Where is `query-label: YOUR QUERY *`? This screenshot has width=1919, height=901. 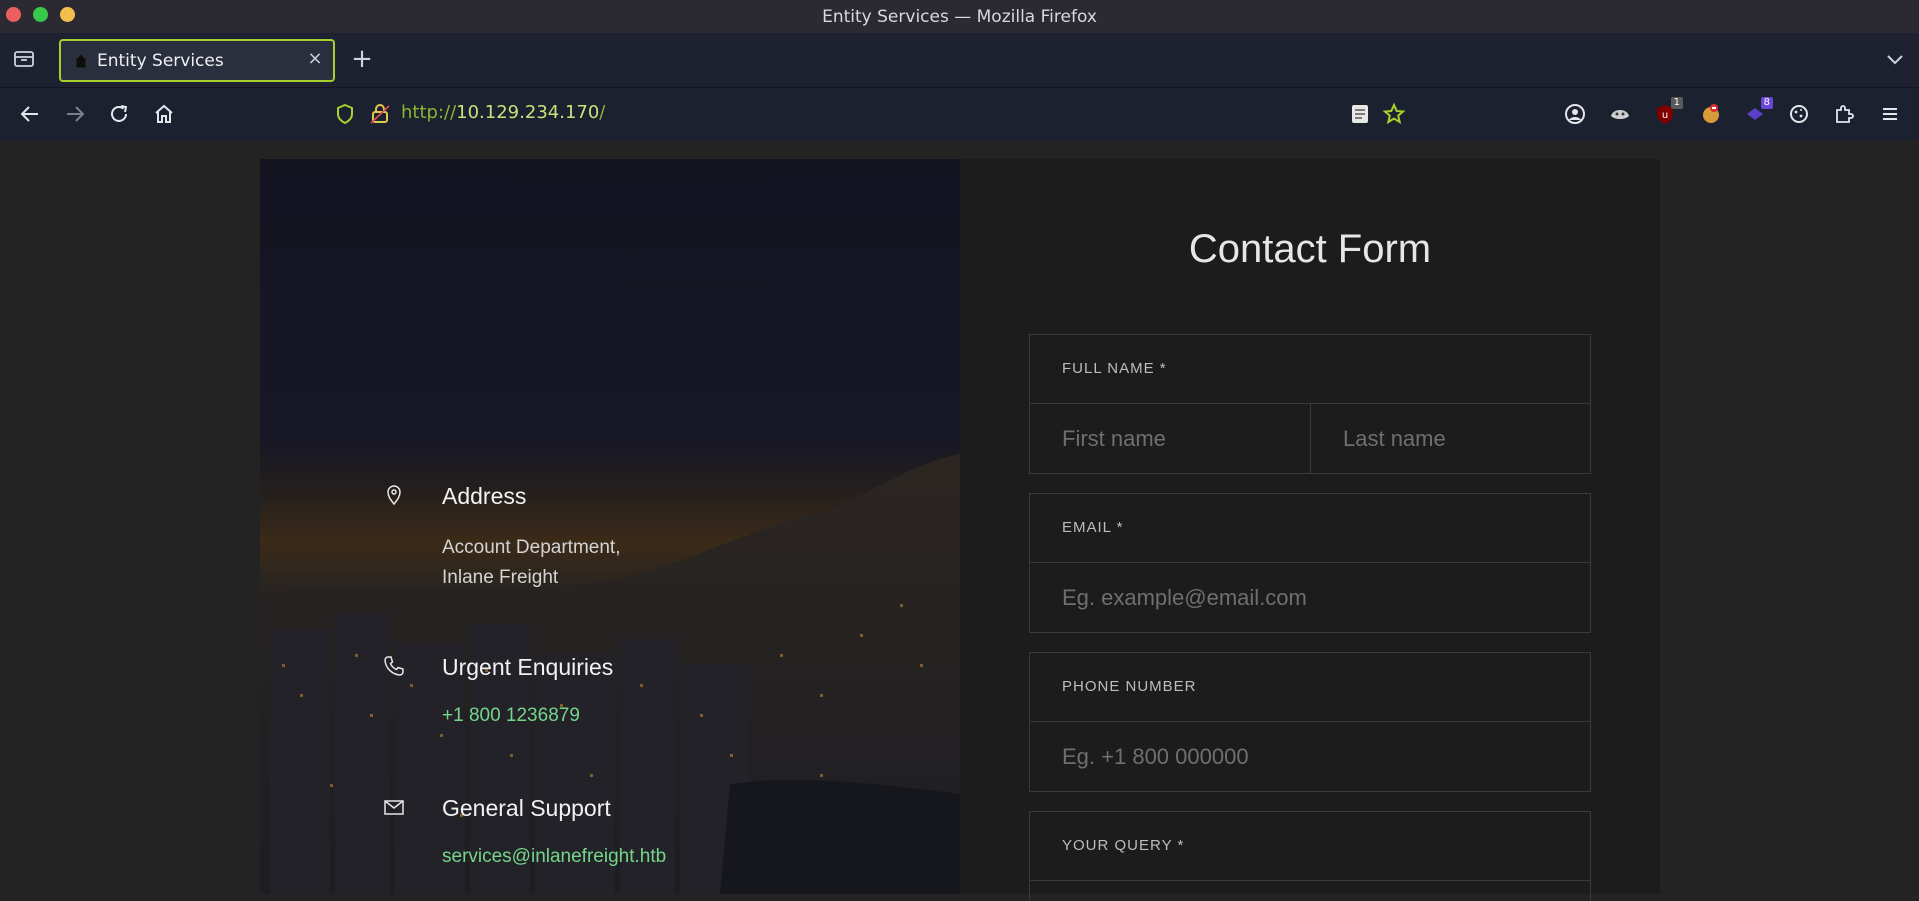
query-label: YOUR QUERY * is located at coordinates (1310, 846).